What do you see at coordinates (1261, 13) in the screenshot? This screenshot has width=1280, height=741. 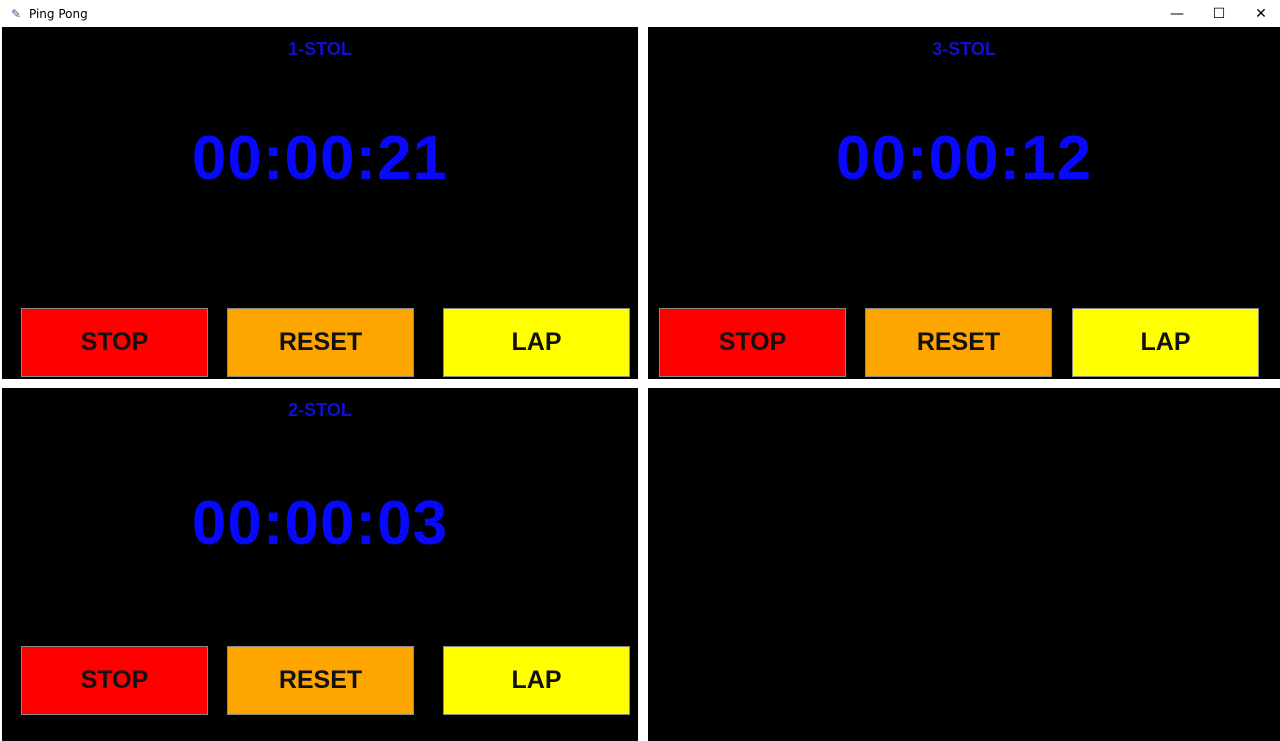 I see `close-button: ✕` at bounding box center [1261, 13].